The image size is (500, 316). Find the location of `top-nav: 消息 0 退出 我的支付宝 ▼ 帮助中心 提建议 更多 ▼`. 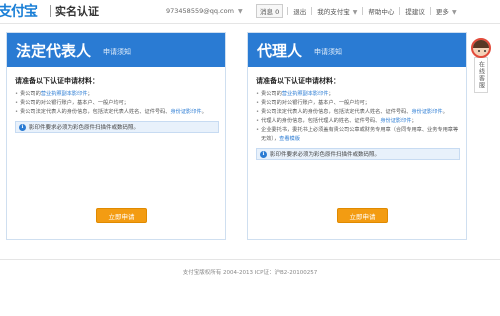

top-nav: 消息 0 退出 我的支付宝 ▼ 帮助中心 提建议 更多 ▼ is located at coordinates (359, 10).